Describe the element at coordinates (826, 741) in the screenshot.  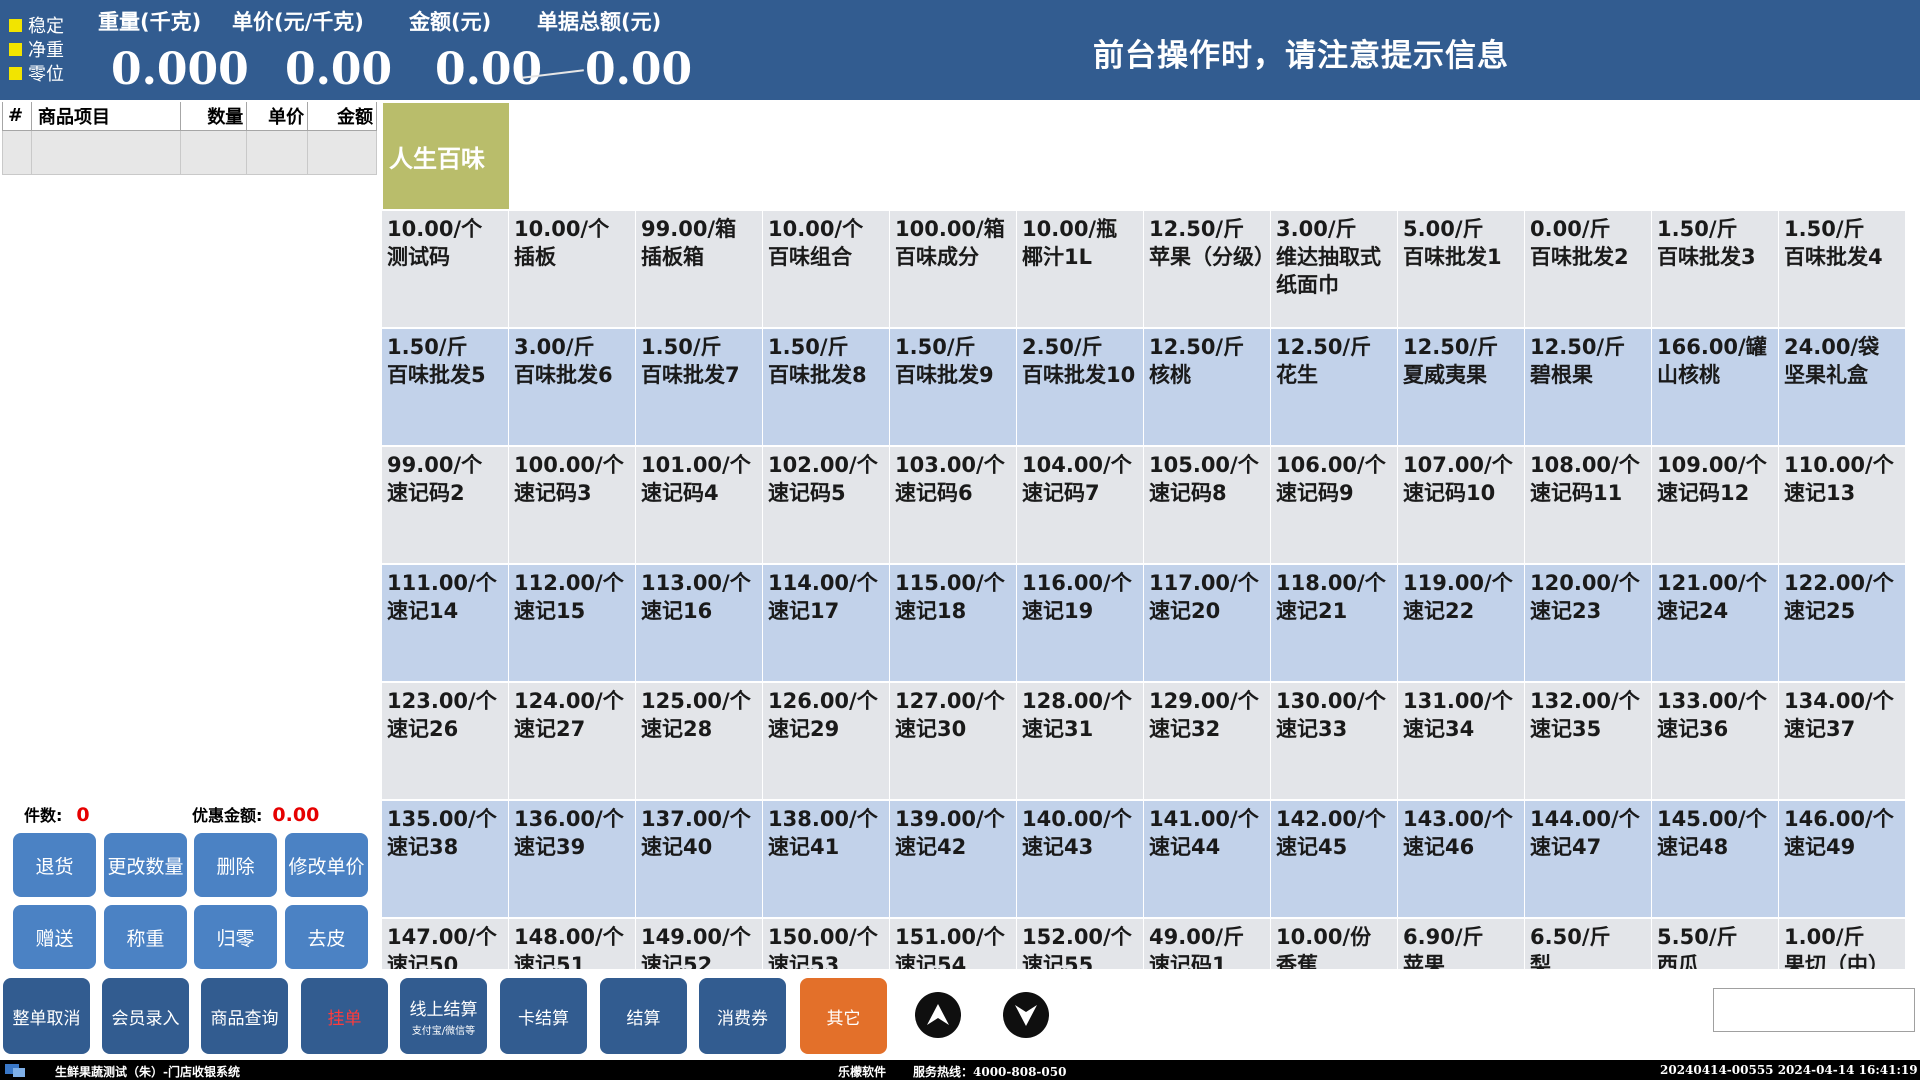
I see `product-tile: 126.00/个 速记29` at that location.